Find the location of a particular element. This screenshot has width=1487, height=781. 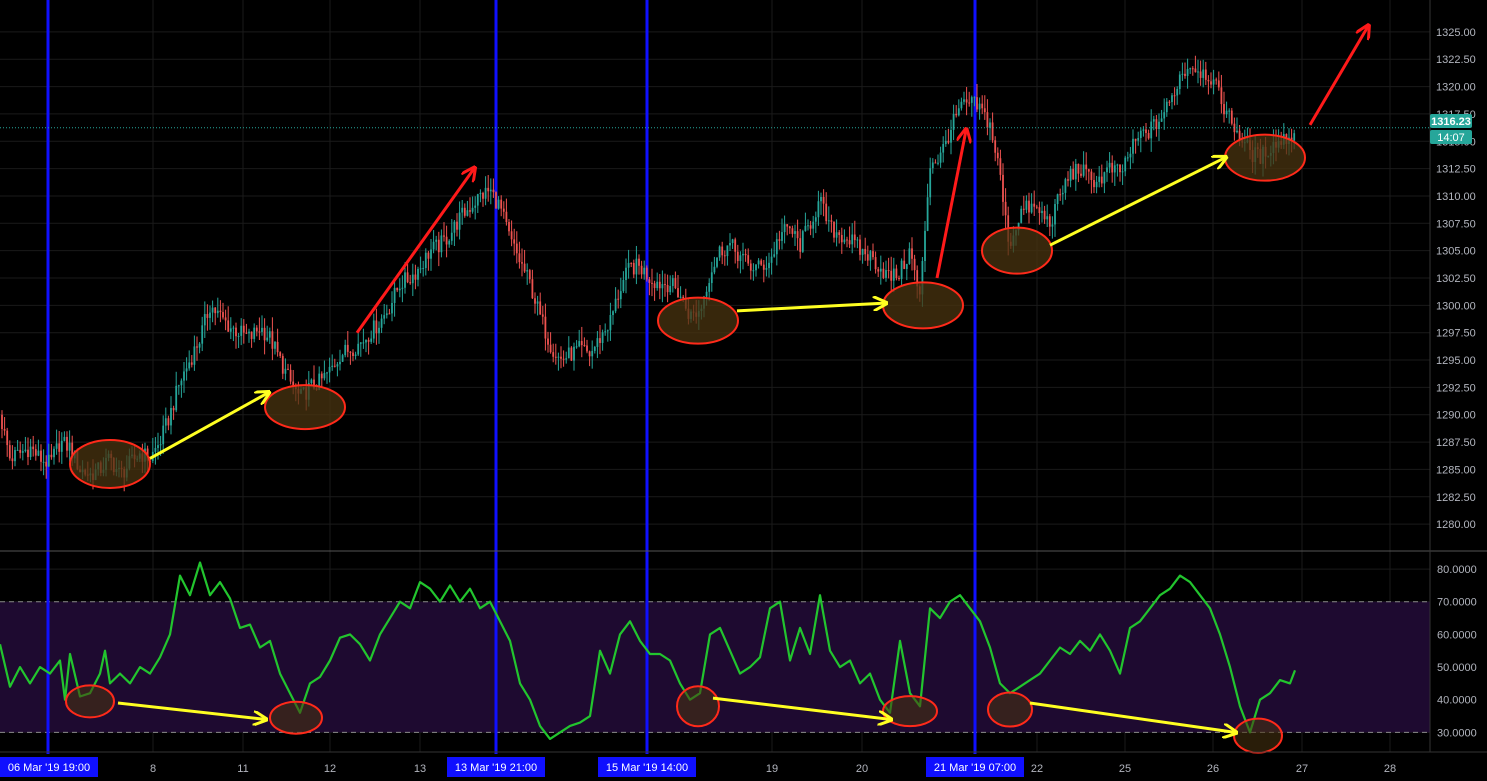

price-tick-label: 1285.00 is located at coordinates (1456, 470).